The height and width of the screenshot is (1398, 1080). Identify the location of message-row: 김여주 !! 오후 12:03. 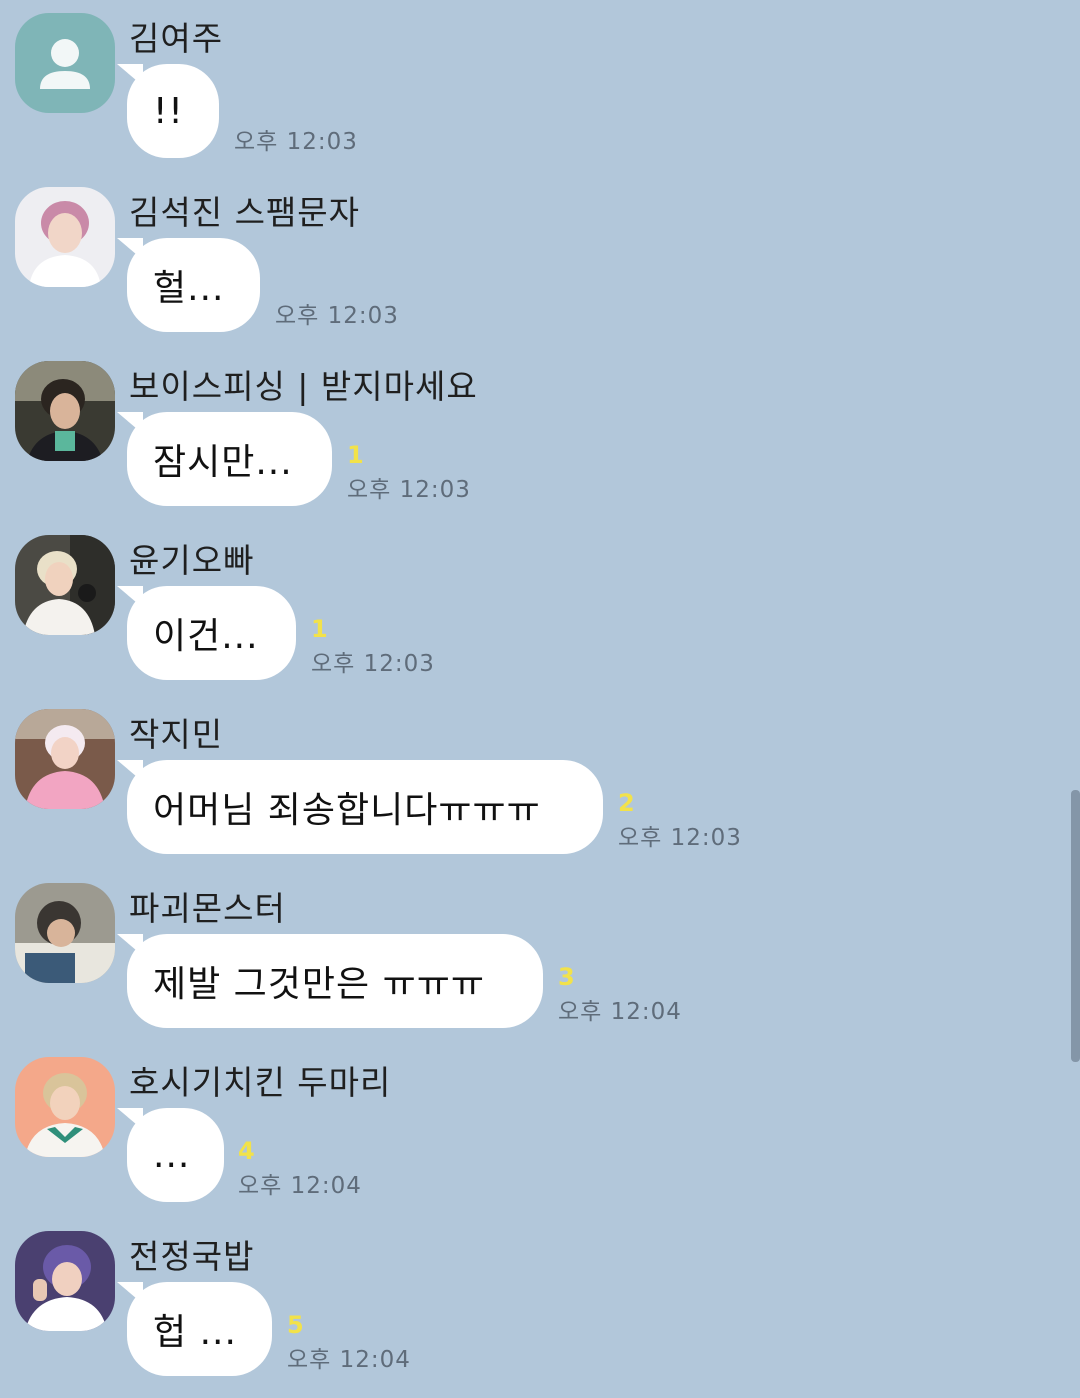
(530, 87).